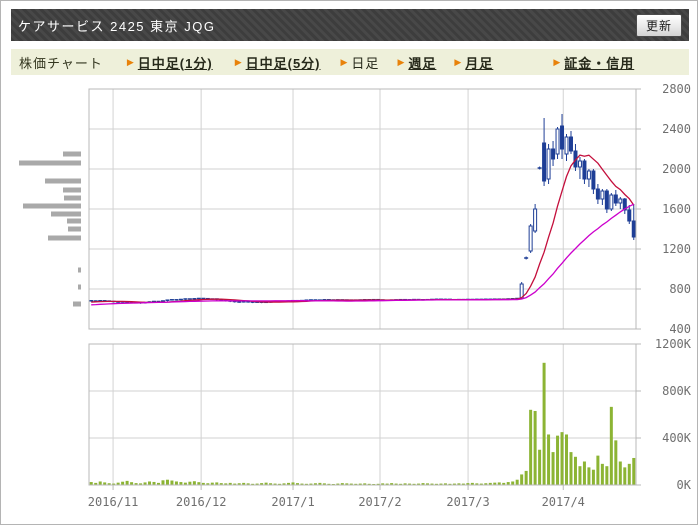 This screenshot has width=698, height=525. I want to click on tab-bar-label: 株価チャート, so click(61, 63).